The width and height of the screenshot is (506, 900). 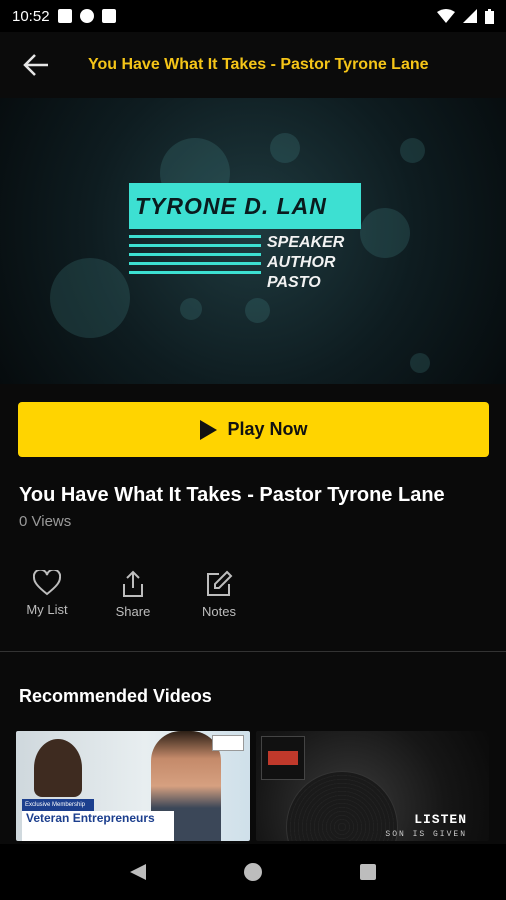 What do you see at coordinates (245, 206) in the screenshot?
I see `logo-name: TYRONE D. LAN` at bounding box center [245, 206].